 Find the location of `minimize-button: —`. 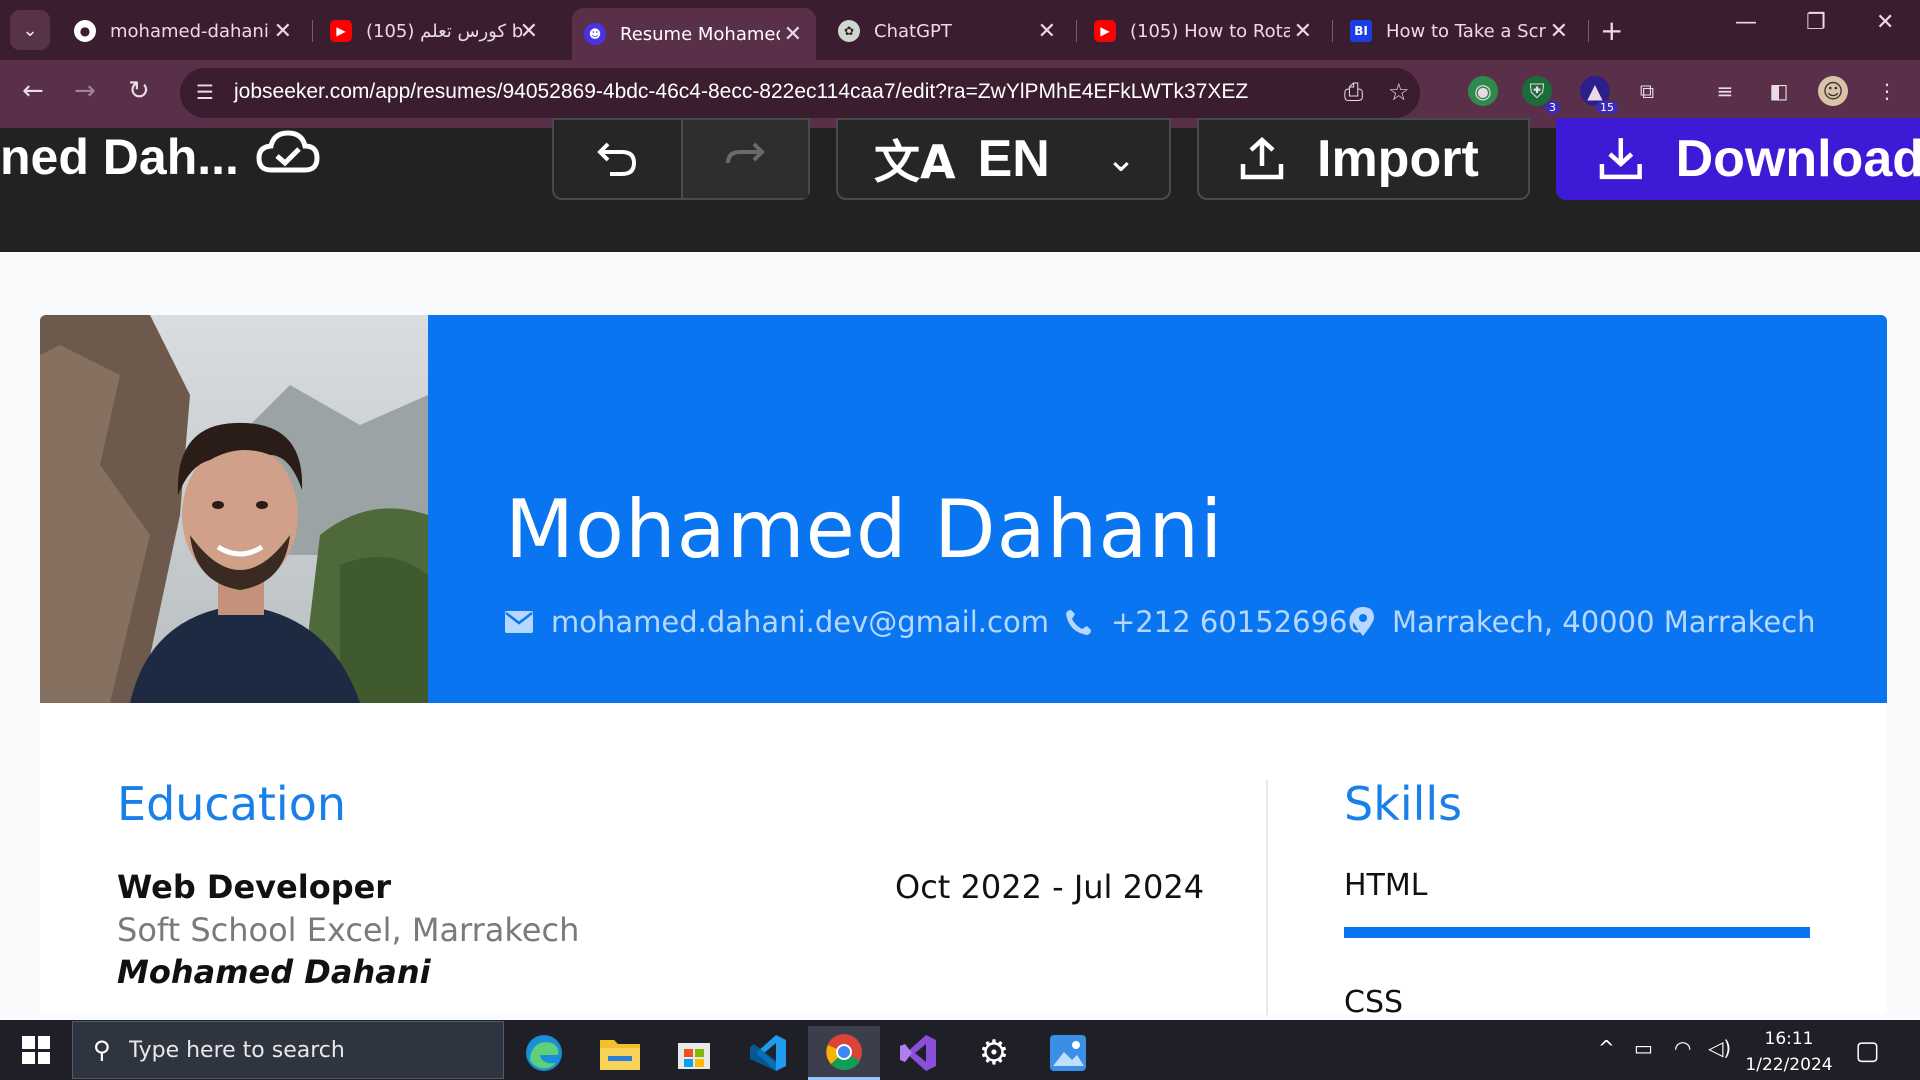

minimize-button: — is located at coordinates (1746, 22).